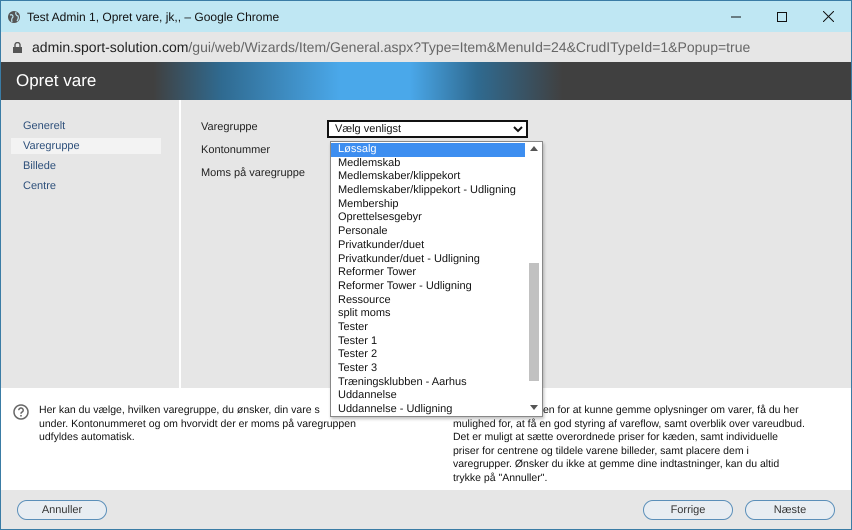 The image size is (852, 530). What do you see at coordinates (62, 510) in the screenshot?
I see `cancel-button: Annuller` at bounding box center [62, 510].